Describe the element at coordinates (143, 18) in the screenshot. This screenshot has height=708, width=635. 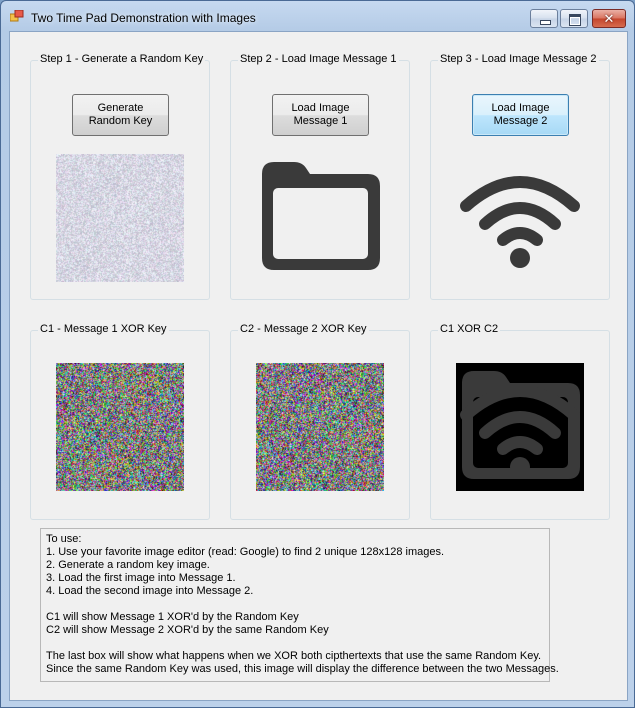
I see `window-title: Two Time Pad Demonstration with Images` at that location.